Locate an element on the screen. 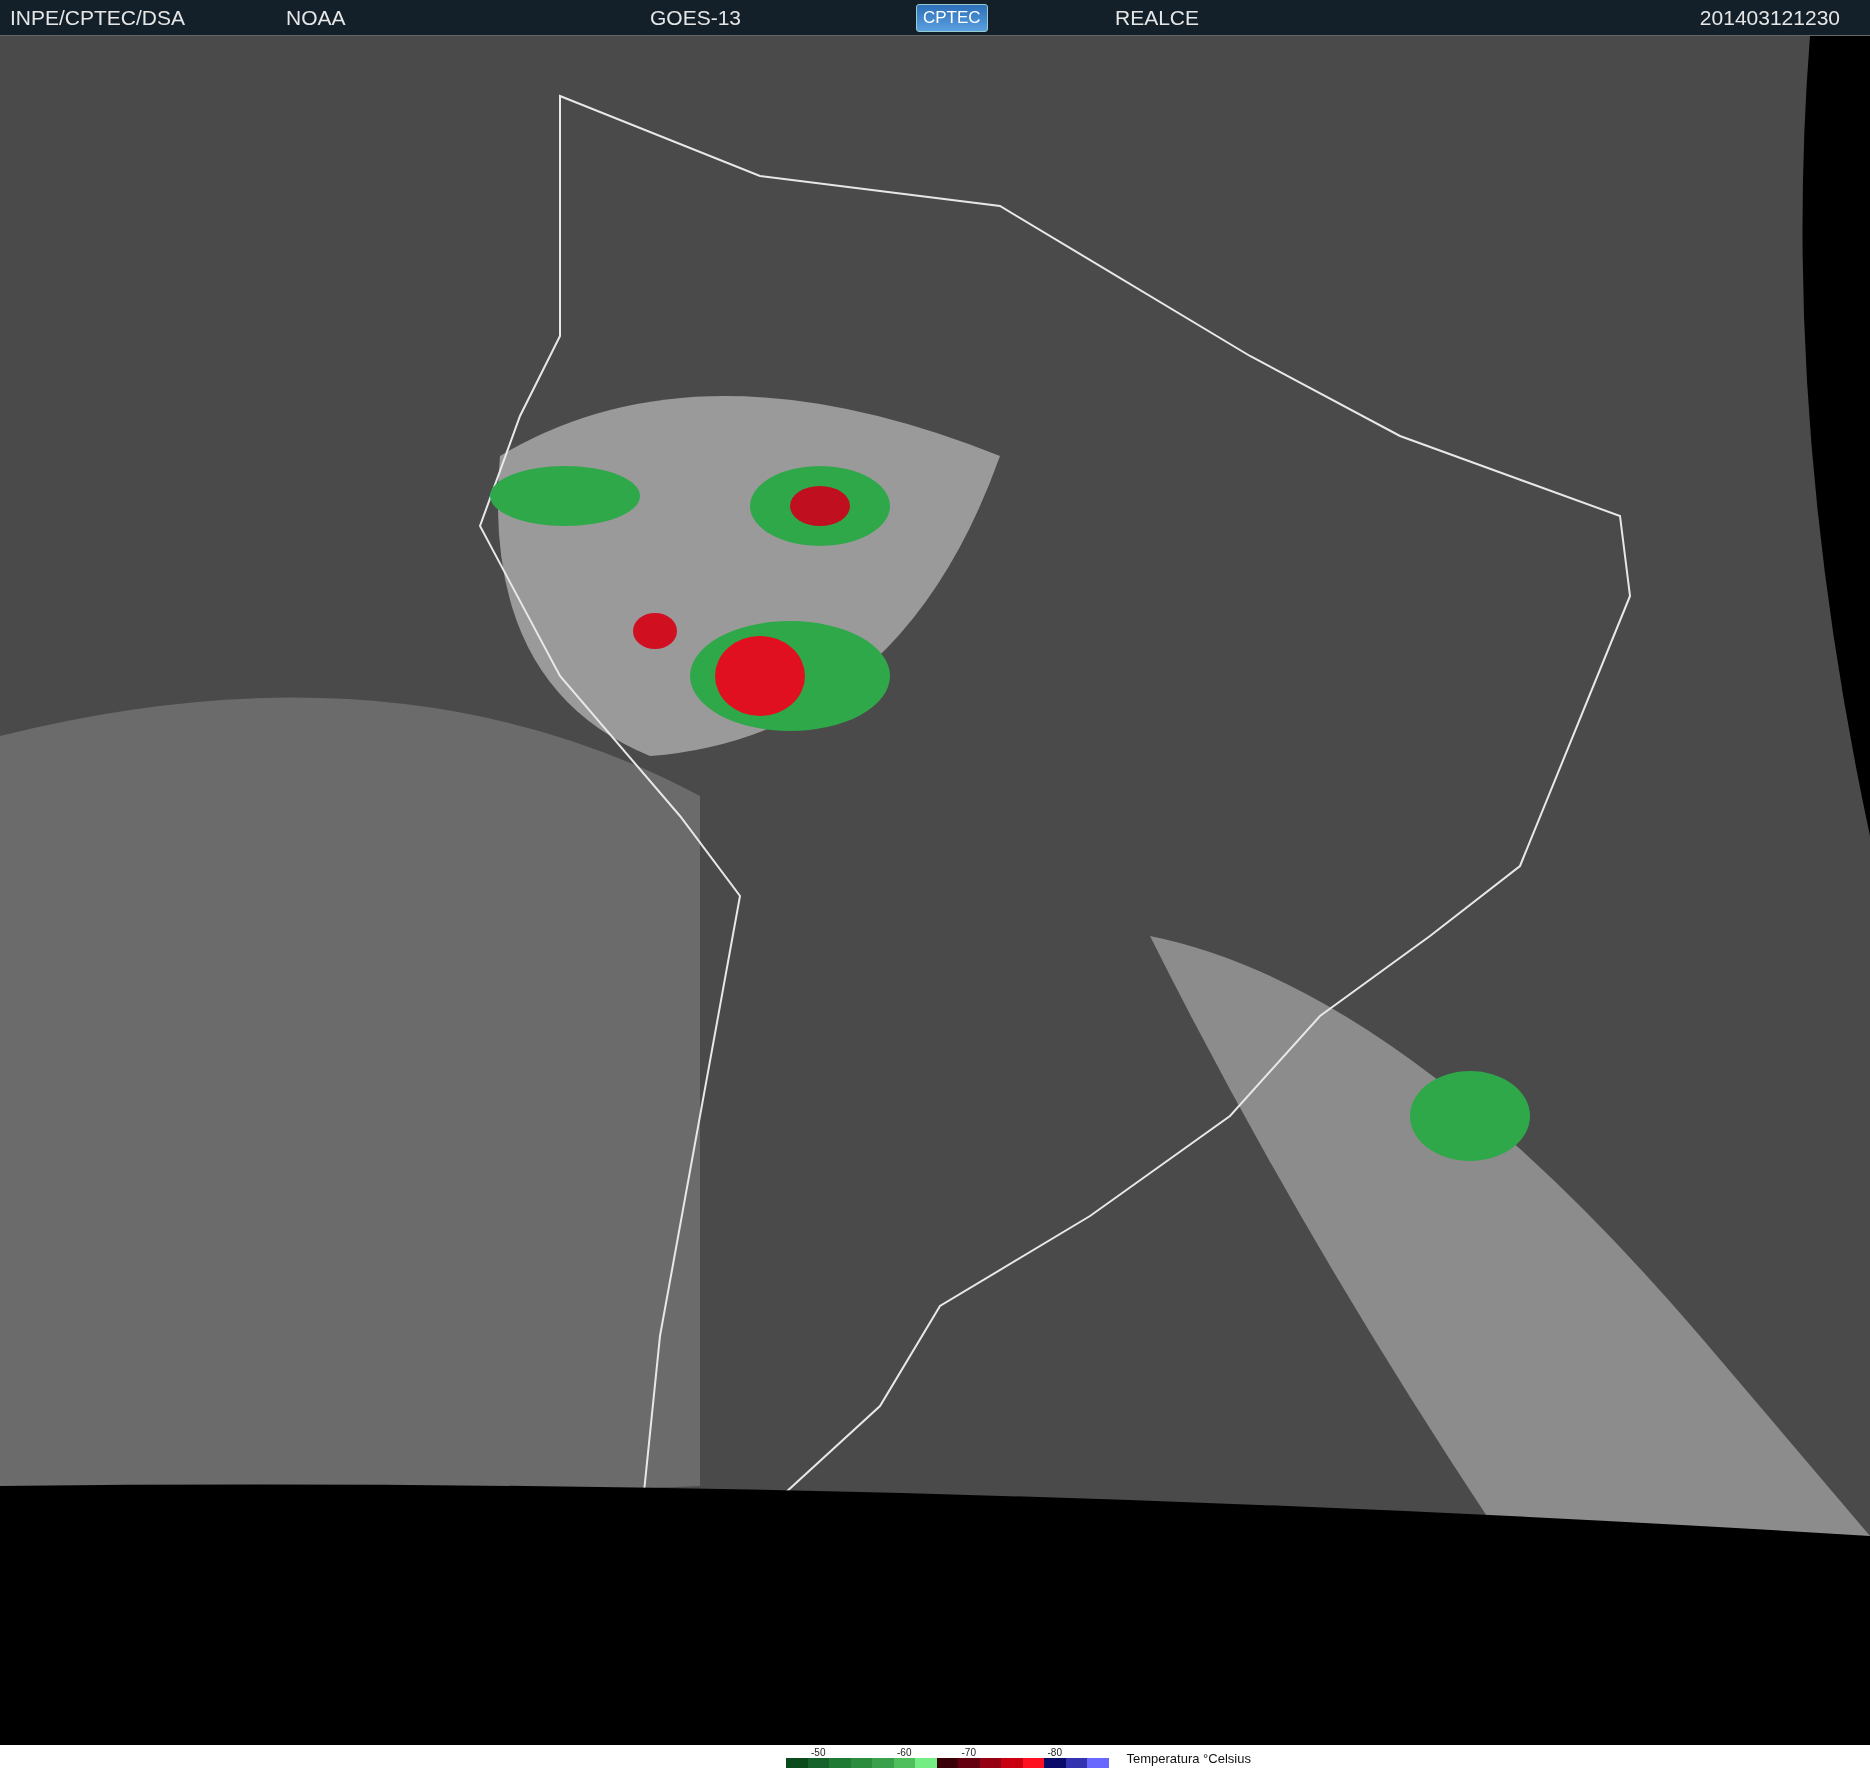 The image size is (1870, 1770). tick-label: -80 is located at coordinates (1054, 1752).